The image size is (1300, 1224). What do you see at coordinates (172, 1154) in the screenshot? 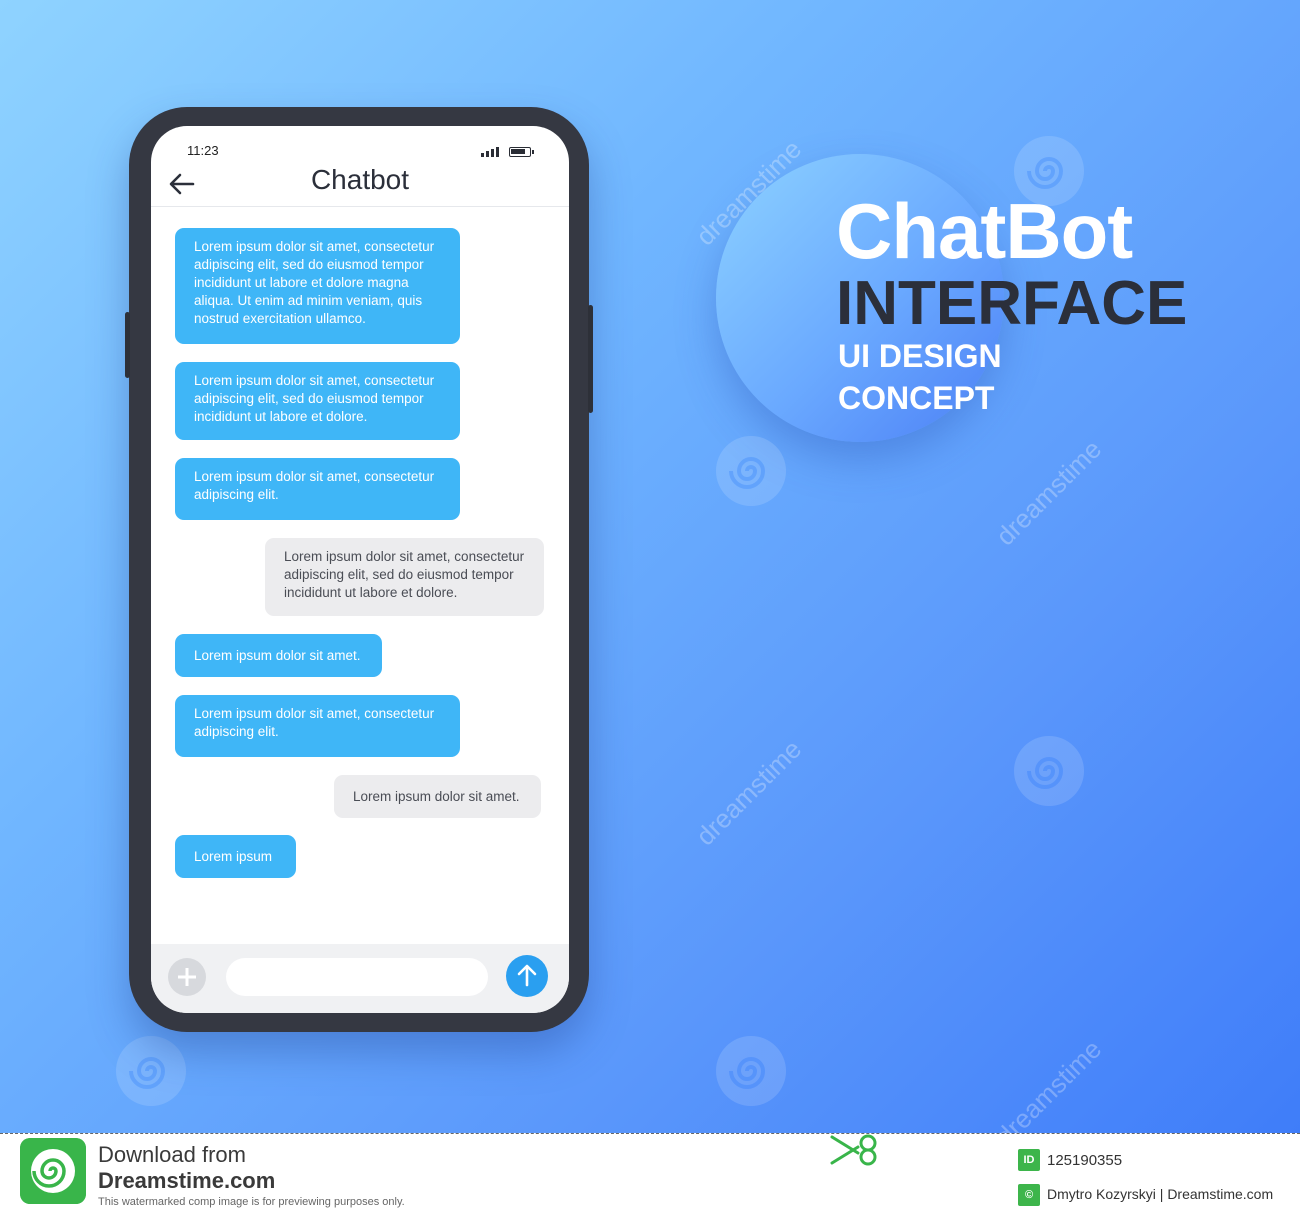
I see `download-label: Download from` at bounding box center [172, 1154].